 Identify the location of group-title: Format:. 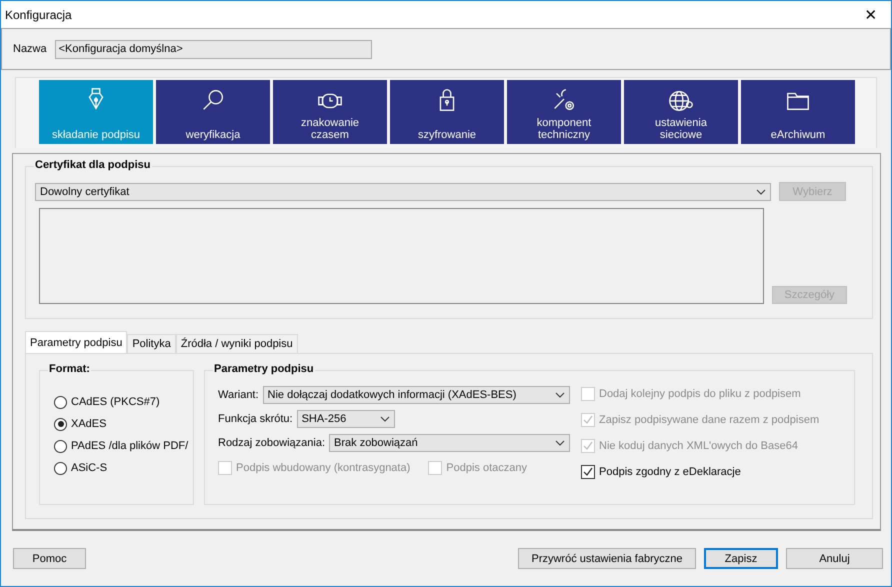
(69, 369).